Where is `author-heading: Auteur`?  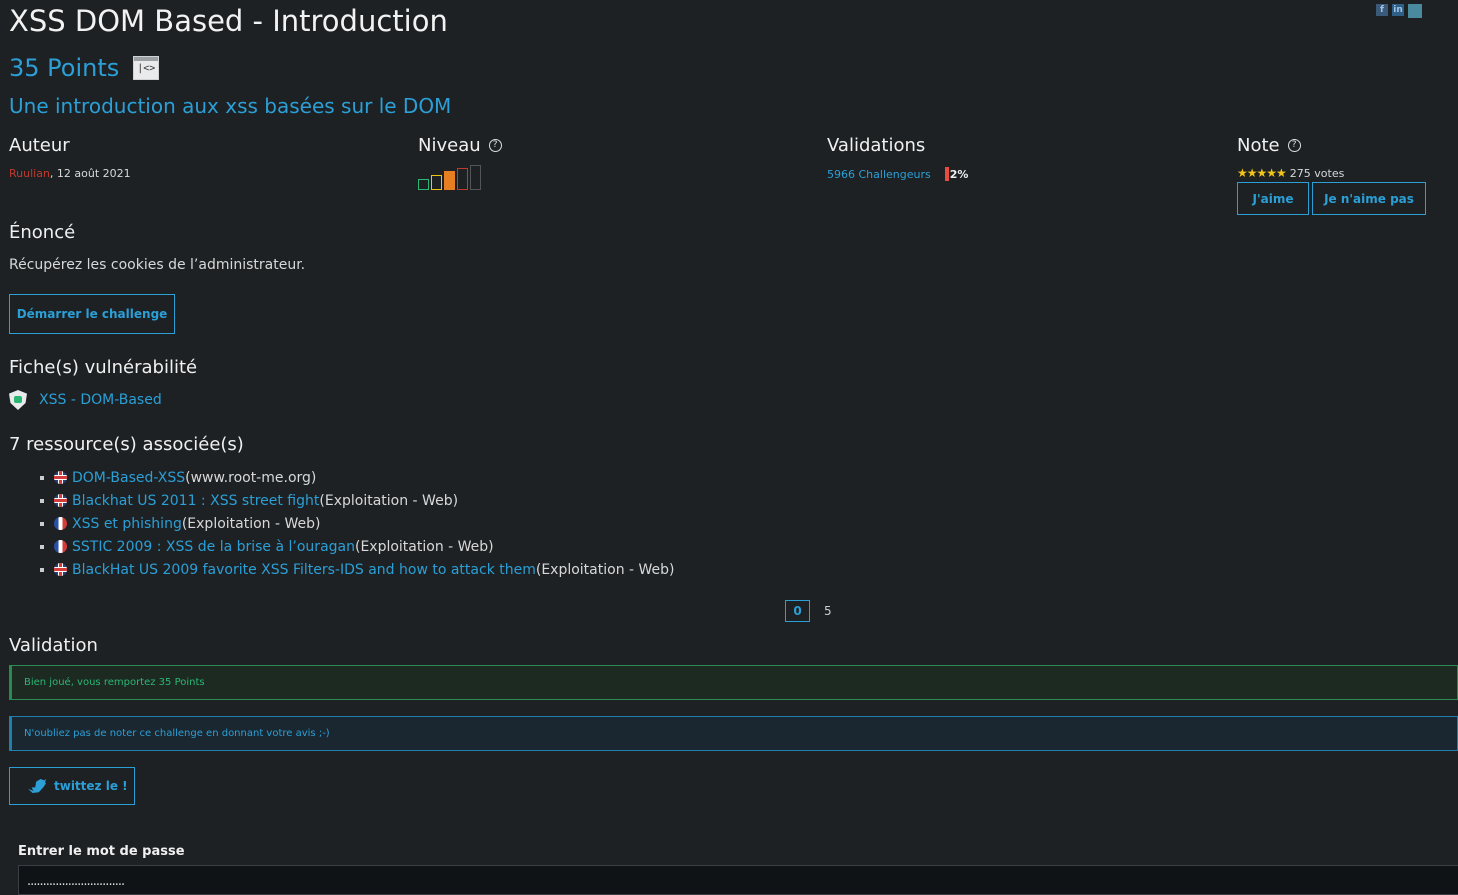 author-heading: Auteur is located at coordinates (39, 145).